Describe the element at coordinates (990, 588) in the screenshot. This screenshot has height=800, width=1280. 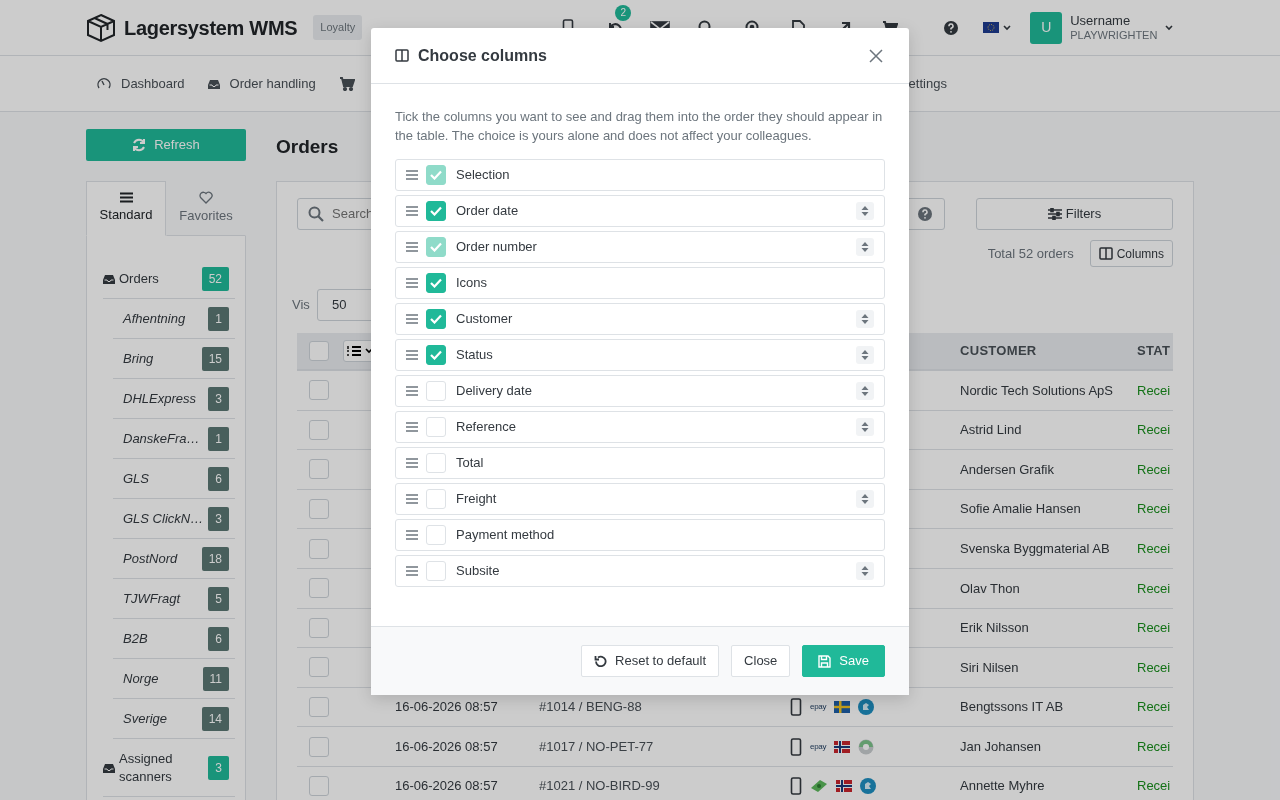
I see `customer-name: Olav Thon` at that location.